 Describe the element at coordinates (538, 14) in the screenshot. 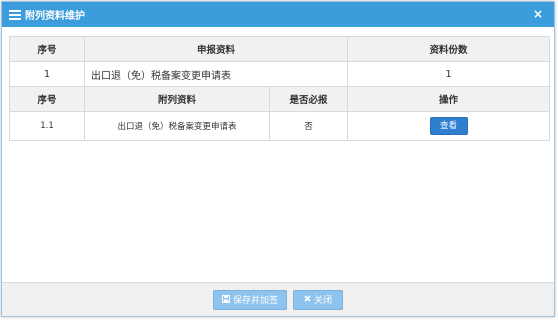

I see `close-icon: ×` at that location.